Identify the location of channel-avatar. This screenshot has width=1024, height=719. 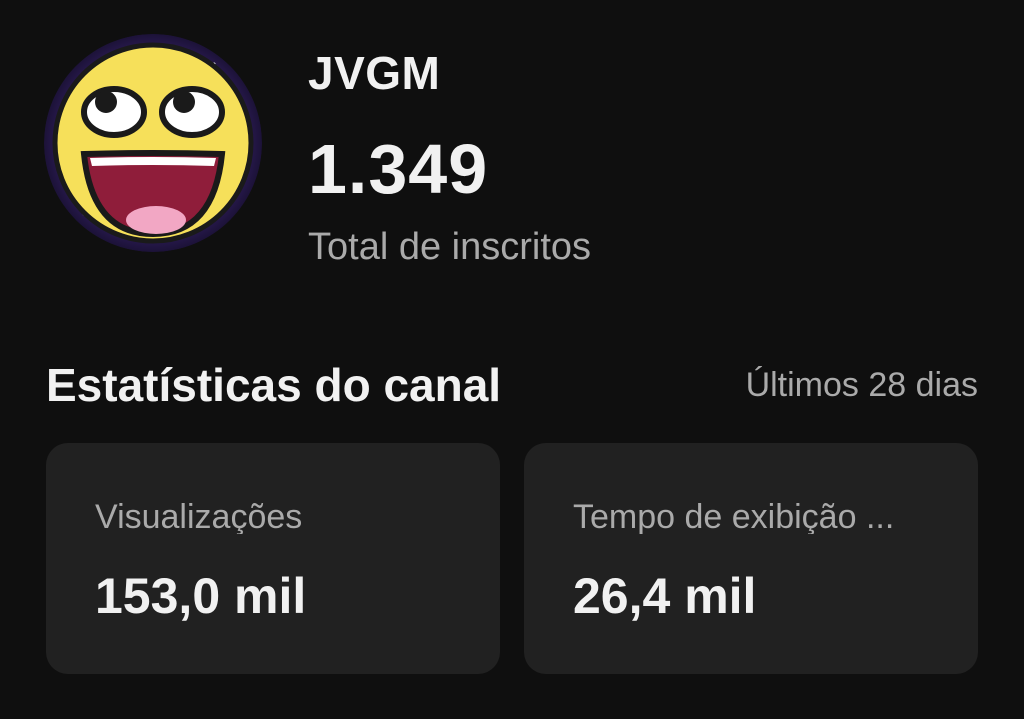
(153, 143).